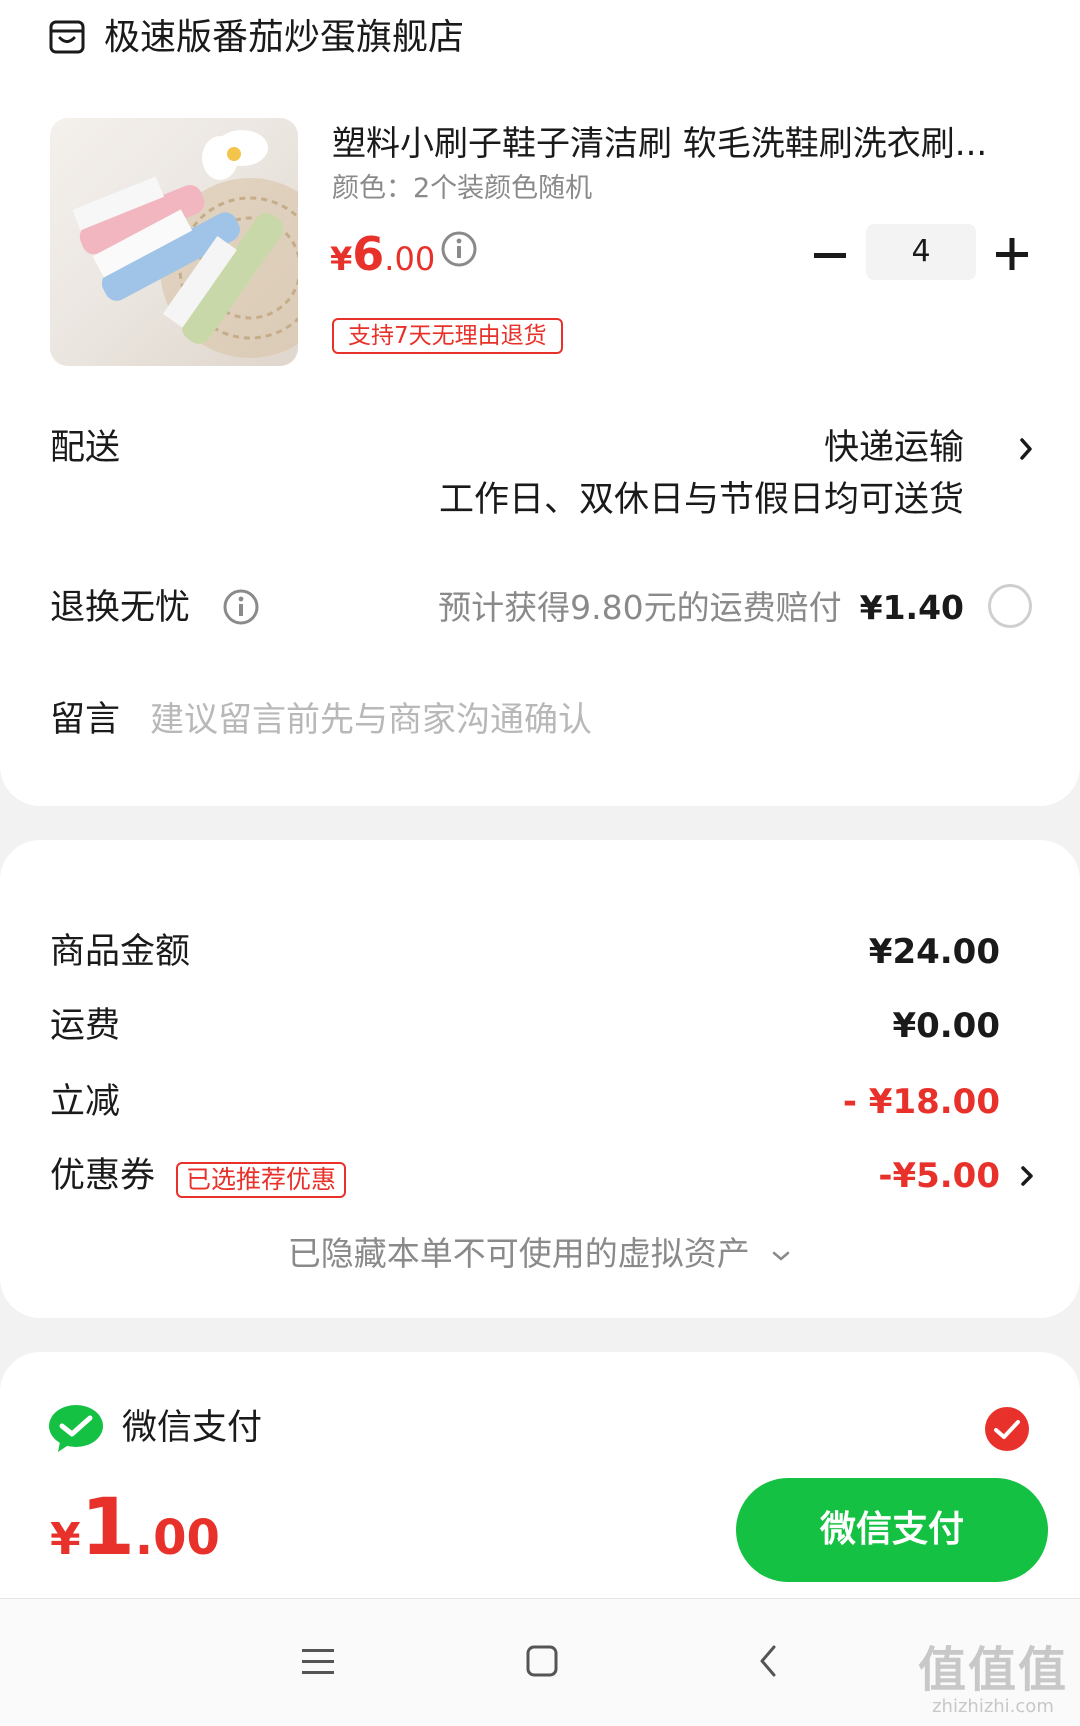 Image resolution: width=1080 pixels, height=1726 pixels. What do you see at coordinates (1012, 254) in the screenshot?
I see `plus-icon` at bounding box center [1012, 254].